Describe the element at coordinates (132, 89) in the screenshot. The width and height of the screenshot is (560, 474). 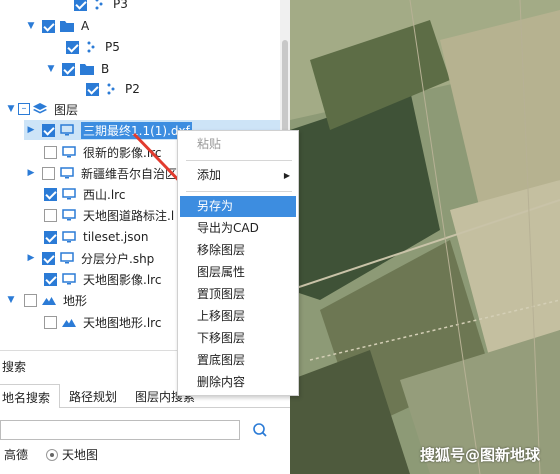
I see `tree-item-label: P2` at that location.